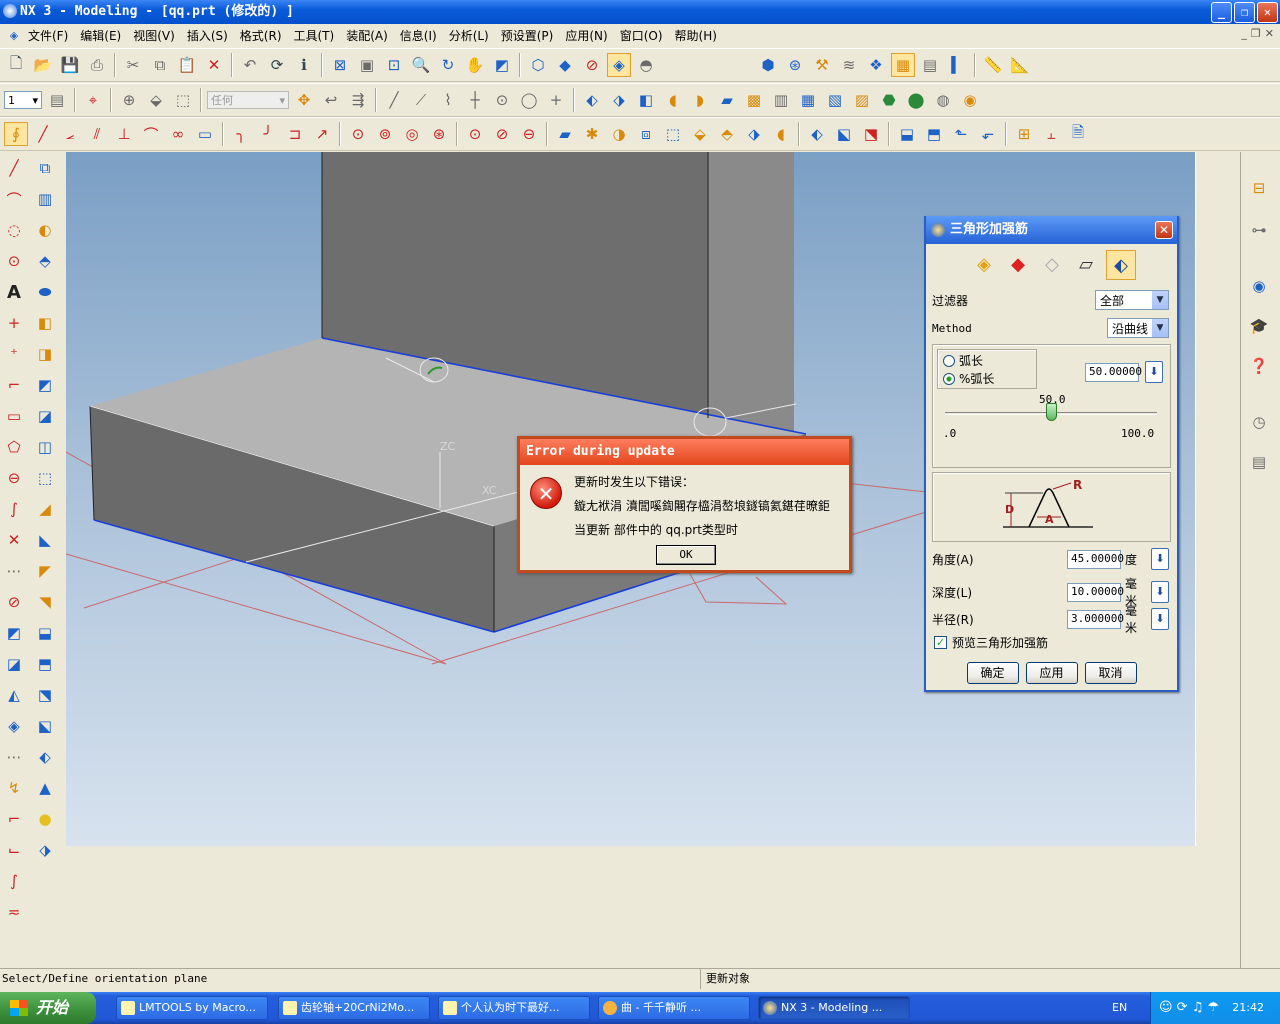  Describe the element at coordinates (907, 134) in the screenshot. I see `shell-icon: ⬓` at that location.